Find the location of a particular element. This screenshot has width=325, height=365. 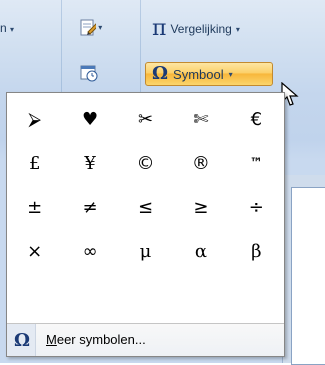

insert-object-button: ▾ is located at coordinates (90, 27).